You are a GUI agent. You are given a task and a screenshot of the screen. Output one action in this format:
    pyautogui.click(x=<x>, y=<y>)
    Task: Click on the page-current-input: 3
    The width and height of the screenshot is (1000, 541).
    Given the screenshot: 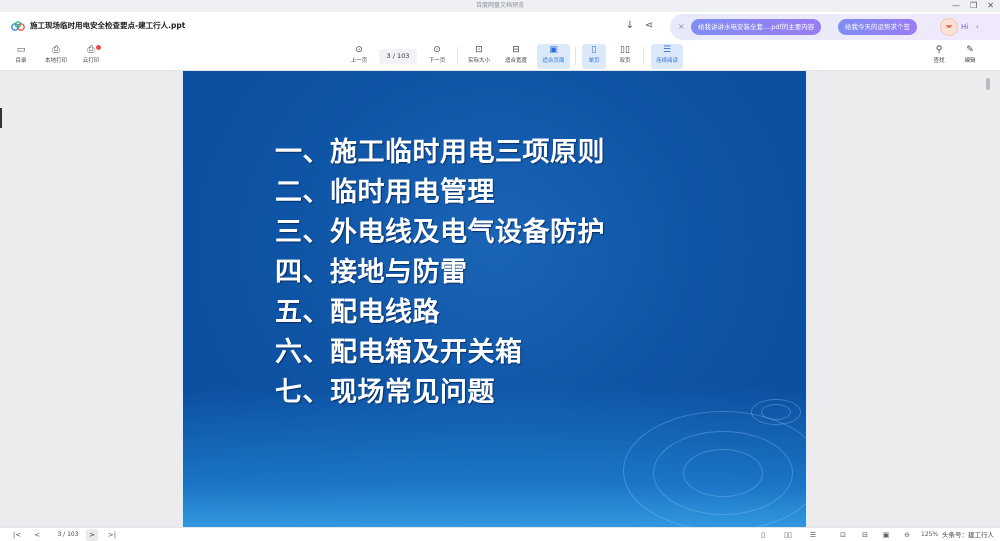 What is the action you would take?
    pyautogui.click(x=389, y=56)
    